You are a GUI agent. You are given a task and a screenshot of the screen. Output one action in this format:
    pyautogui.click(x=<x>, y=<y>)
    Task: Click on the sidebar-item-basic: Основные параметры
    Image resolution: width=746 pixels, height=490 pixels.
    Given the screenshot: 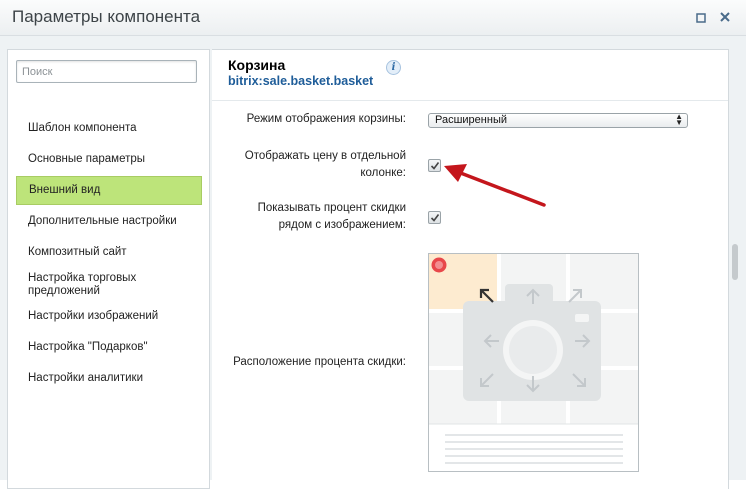 What is the action you would take?
    pyautogui.click(x=109, y=159)
    